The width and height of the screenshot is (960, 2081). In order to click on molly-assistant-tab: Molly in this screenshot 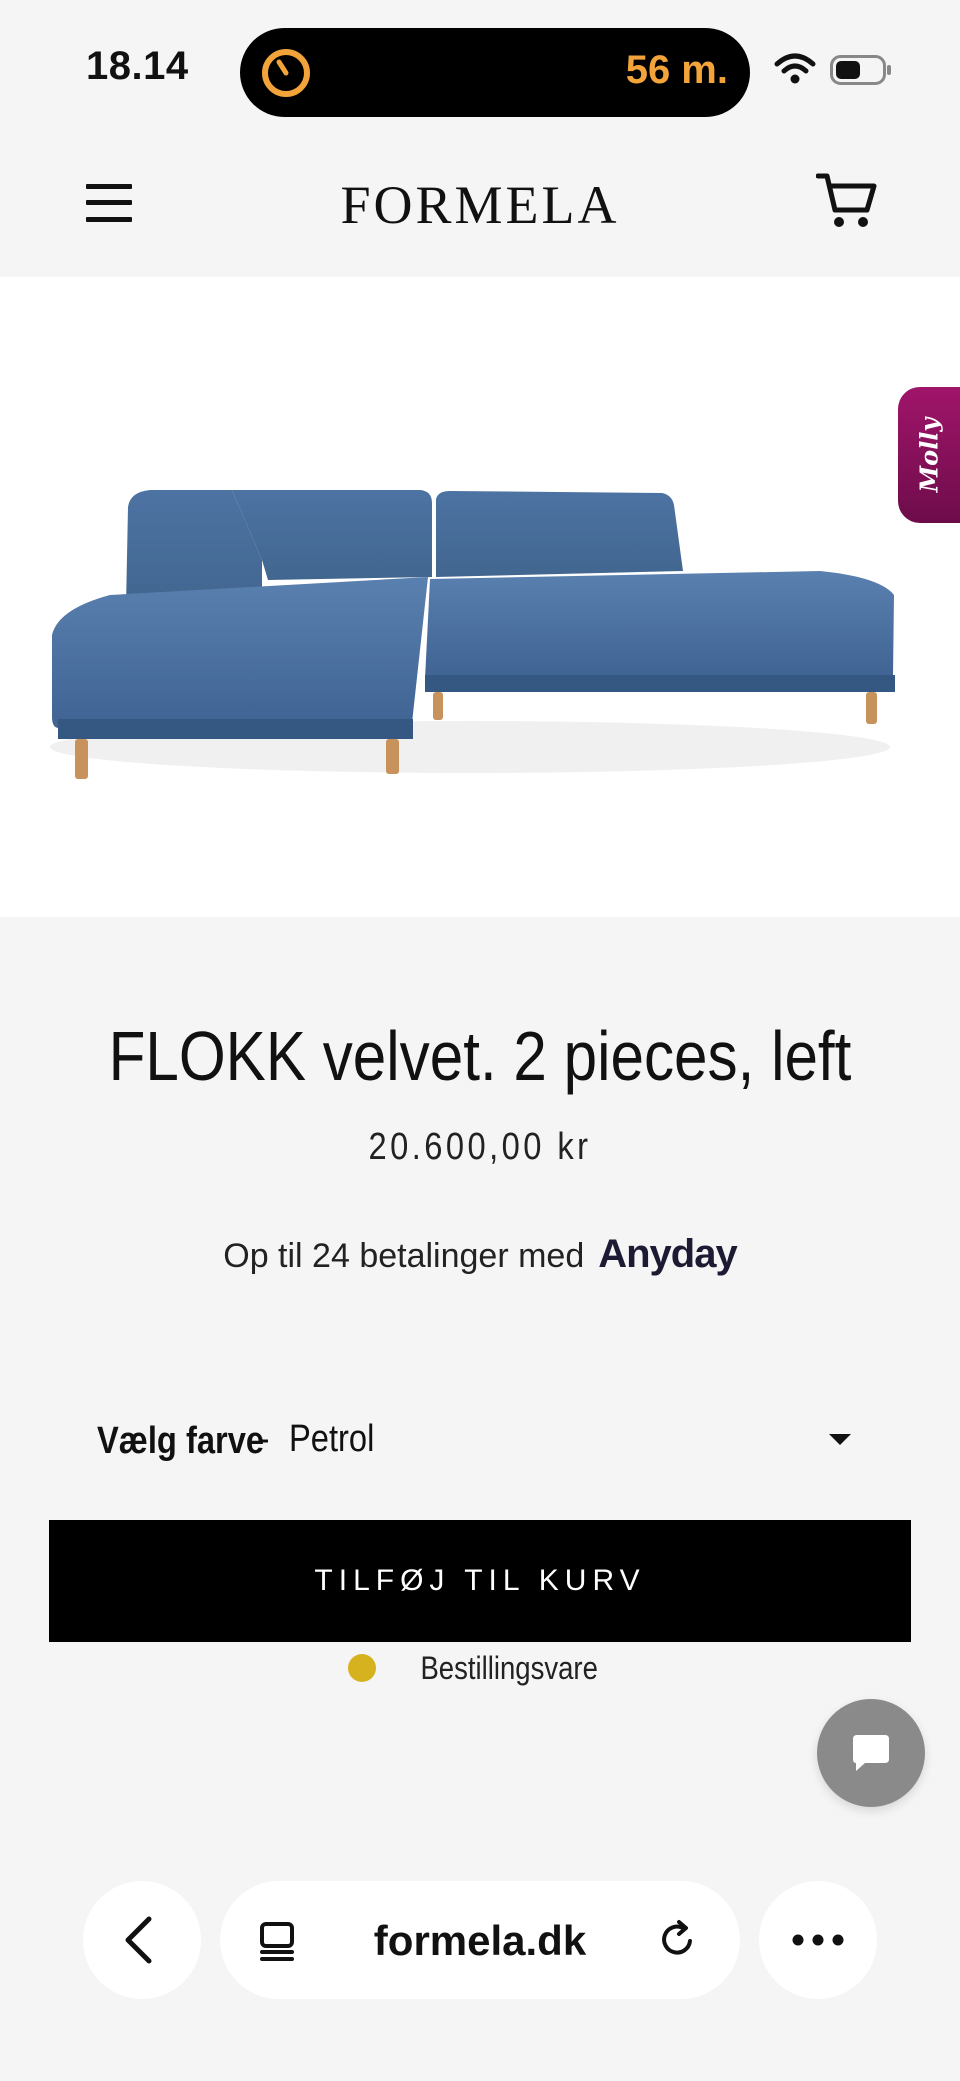, I will do `click(929, 455)`.